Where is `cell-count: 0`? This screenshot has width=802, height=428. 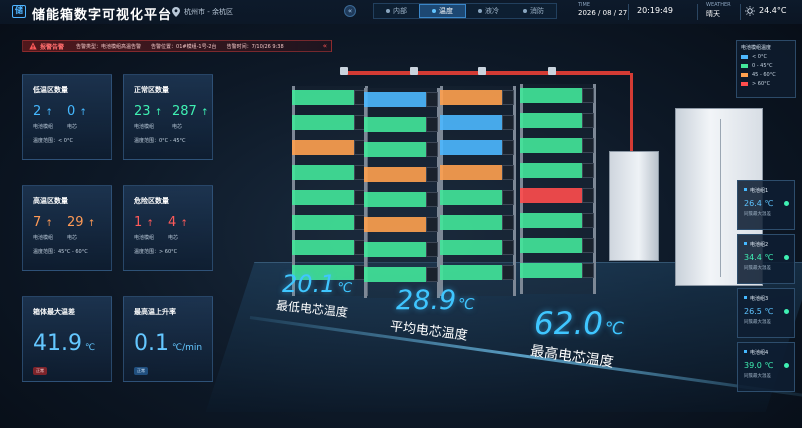 cell-count: 0 is located at coordinates (71, 111).